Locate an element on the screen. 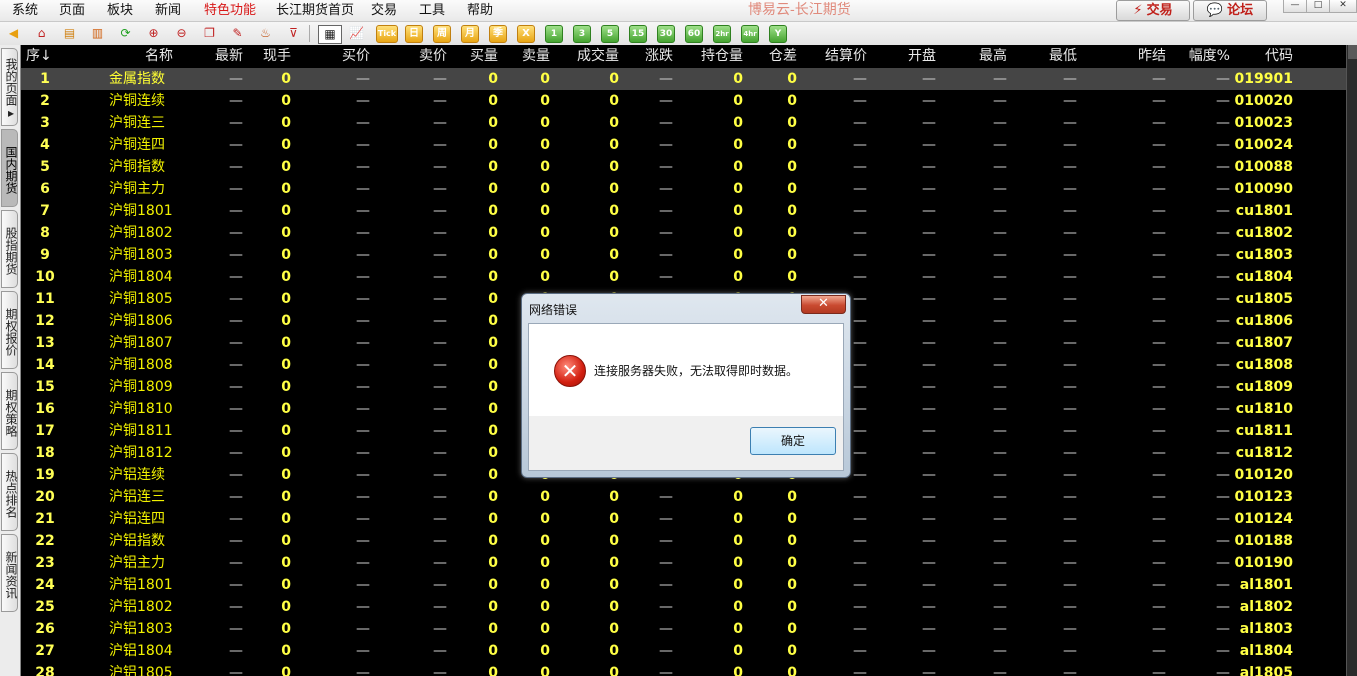 This screenshot has width=1357, height=676. hr4-button: 4hr is located at coordinates (750, 34).